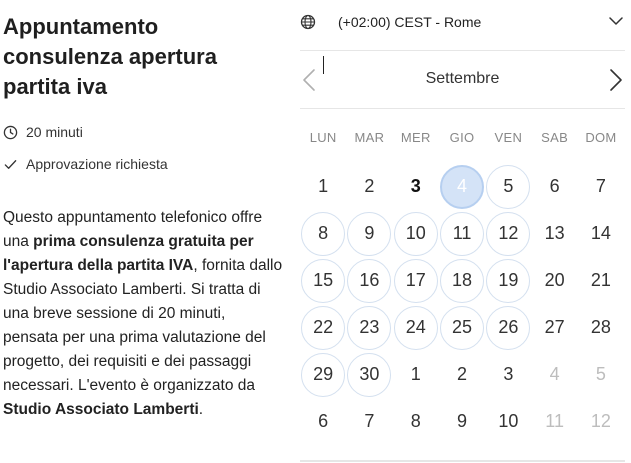 This screenshot has height=463, width=631. Describe the element at coordinates (508, 137) in the screenshot. I see `weekday-label: VEN` at that location.